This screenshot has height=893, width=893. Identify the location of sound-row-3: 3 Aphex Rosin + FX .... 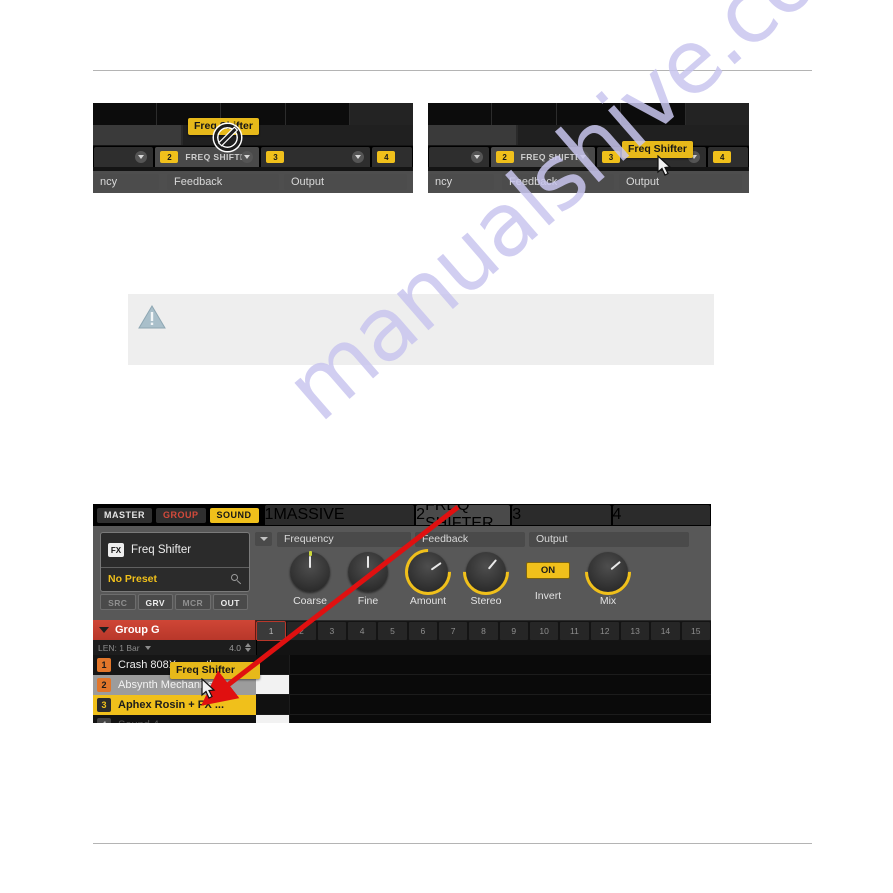
(174, 705).